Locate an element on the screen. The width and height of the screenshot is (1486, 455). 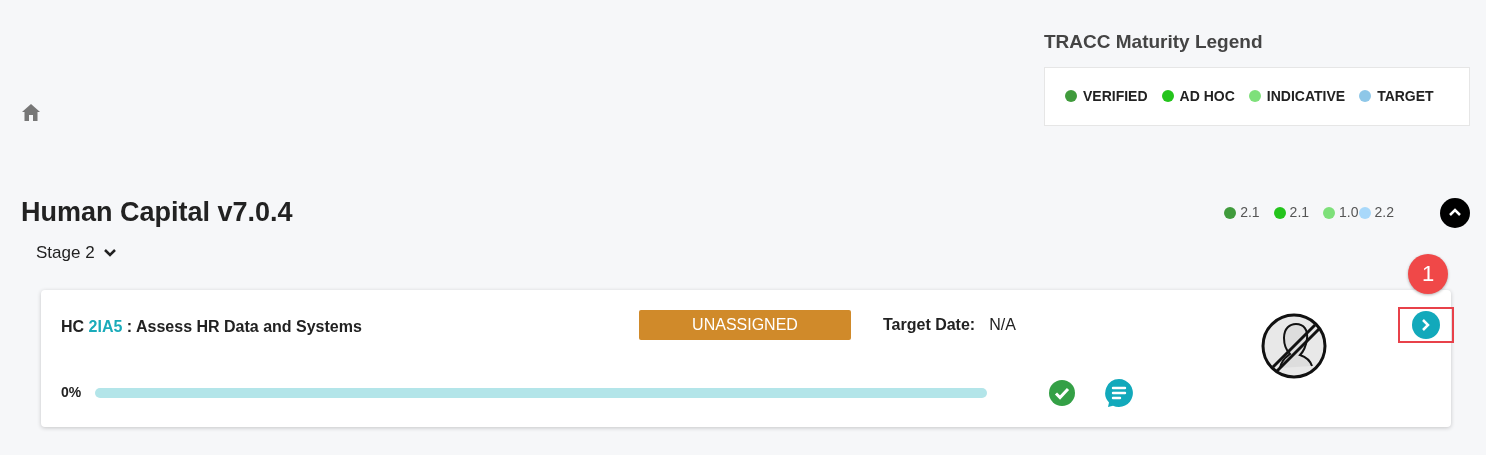
chevron-up-icon is located at coordinates (1455, 212).